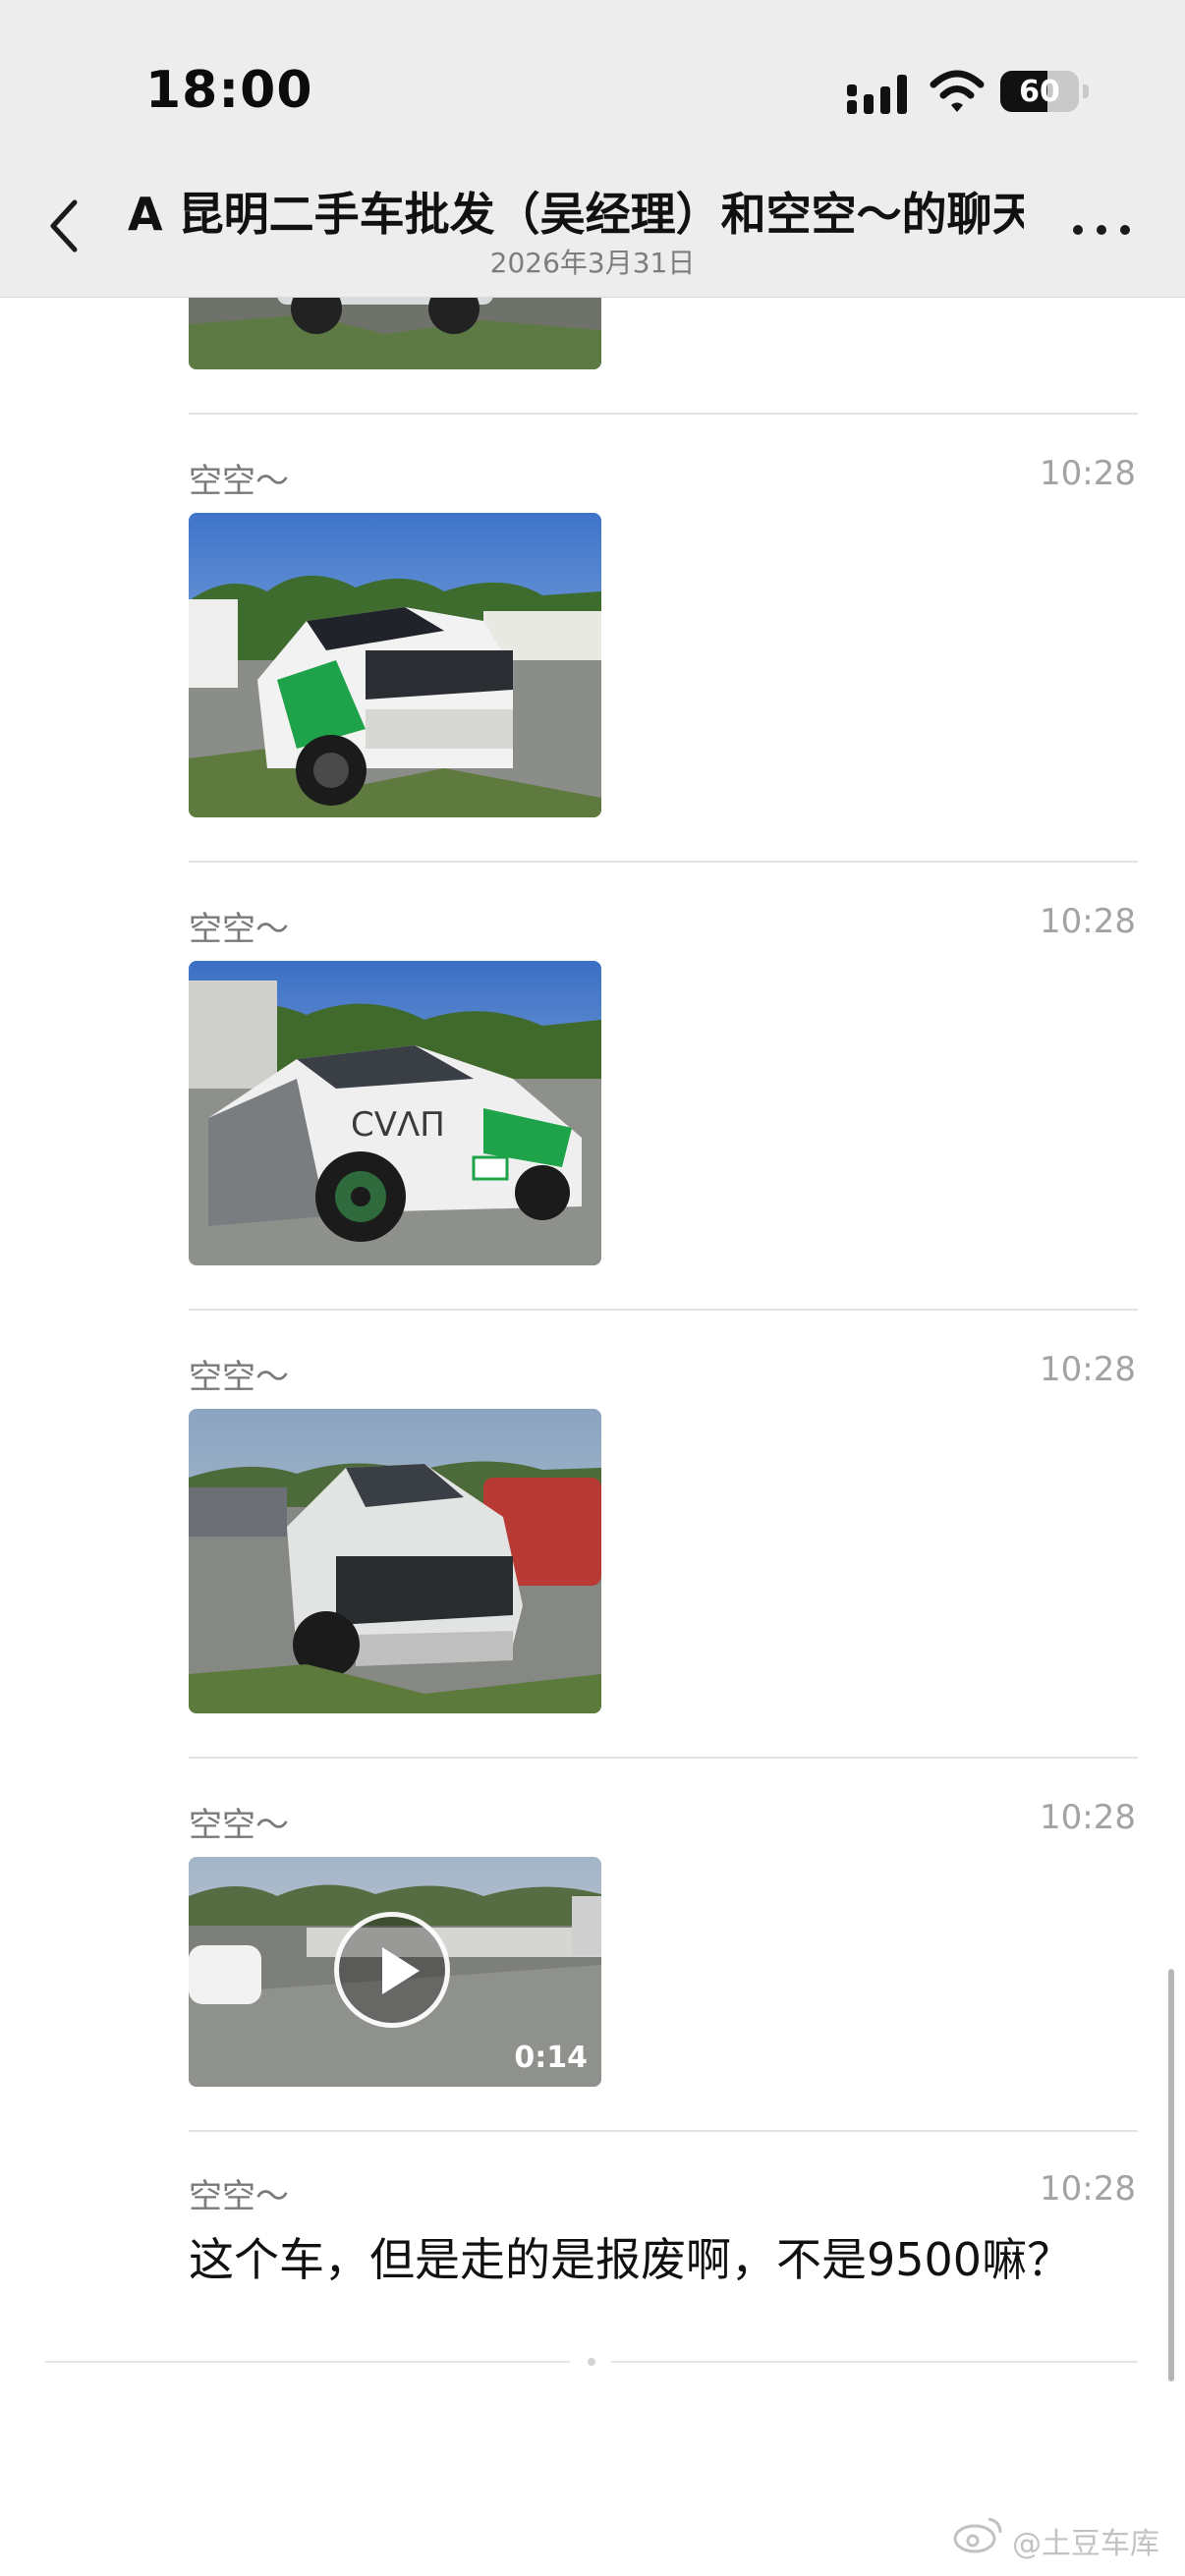 This screenshot has height=2576, width=1185. I want to click on chat-date: 2026年3月31日, so click(592, 263).